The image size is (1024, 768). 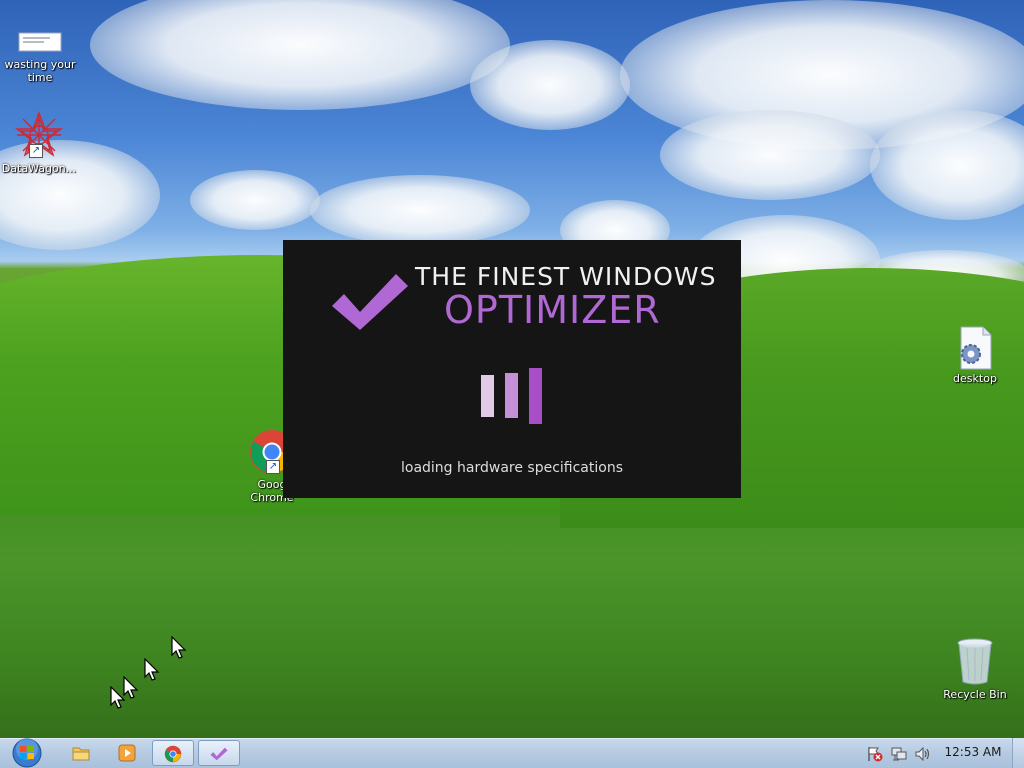 I want to click on recycle-bin-icon, so click(x=975, y=661).